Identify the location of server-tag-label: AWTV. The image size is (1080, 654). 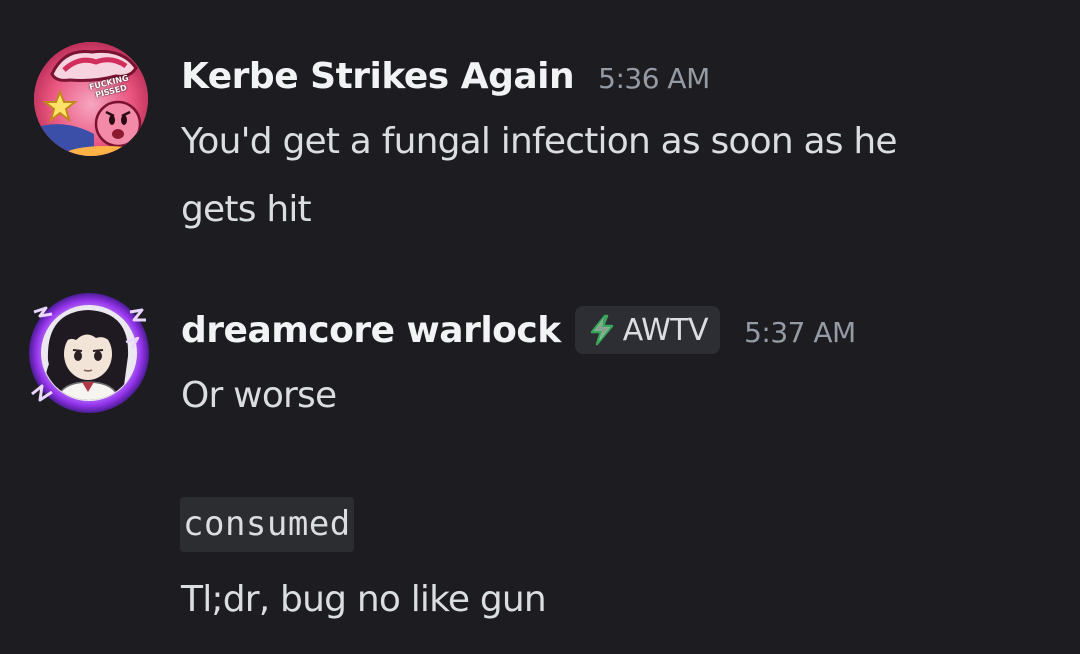
(665, 330).